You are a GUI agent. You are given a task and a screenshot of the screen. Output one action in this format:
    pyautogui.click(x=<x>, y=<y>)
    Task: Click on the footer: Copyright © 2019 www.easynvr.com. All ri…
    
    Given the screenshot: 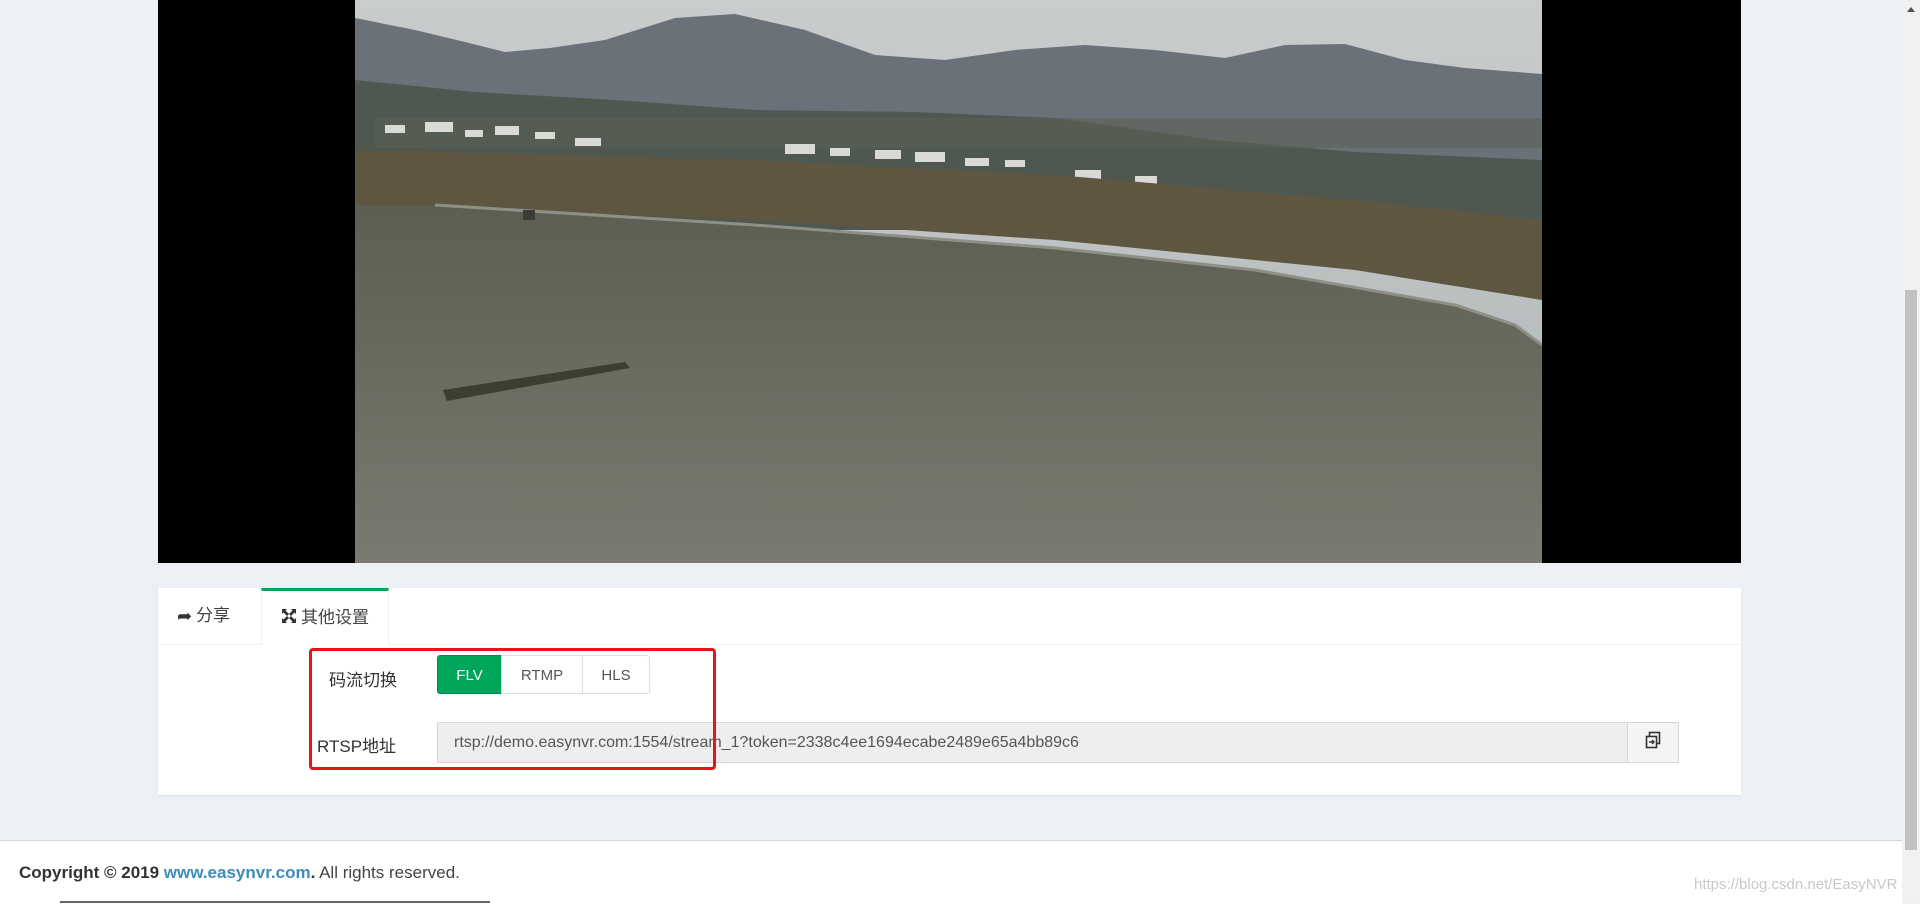 What is the action you would take?
    pyautogui.click(x=951, y=872)
    